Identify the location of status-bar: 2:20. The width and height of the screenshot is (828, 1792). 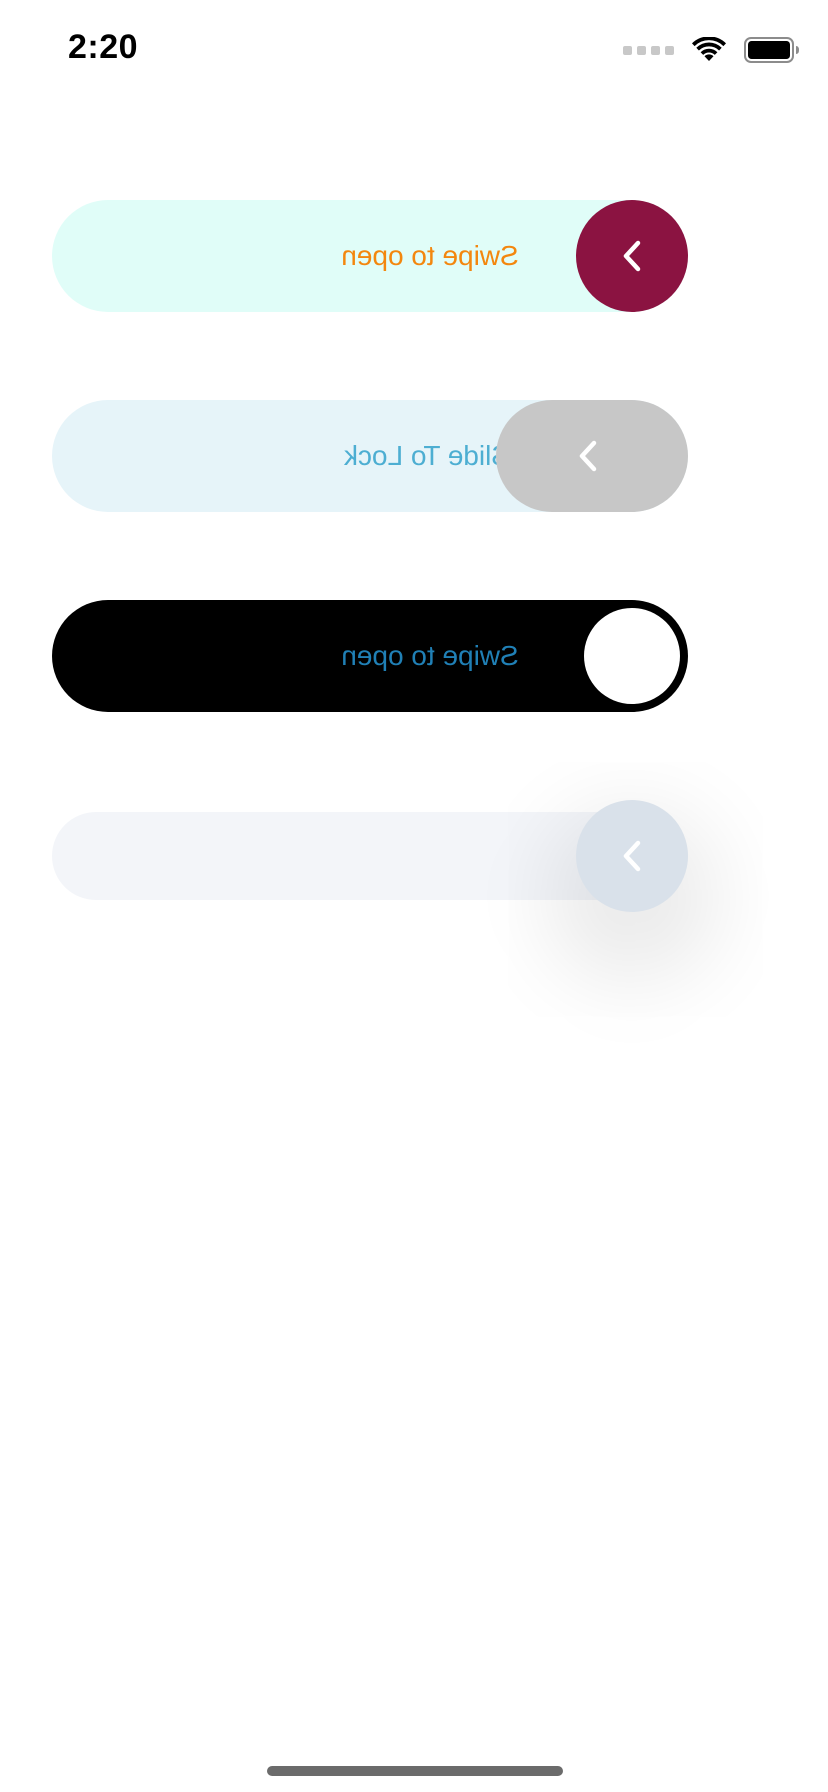
(414, 50).